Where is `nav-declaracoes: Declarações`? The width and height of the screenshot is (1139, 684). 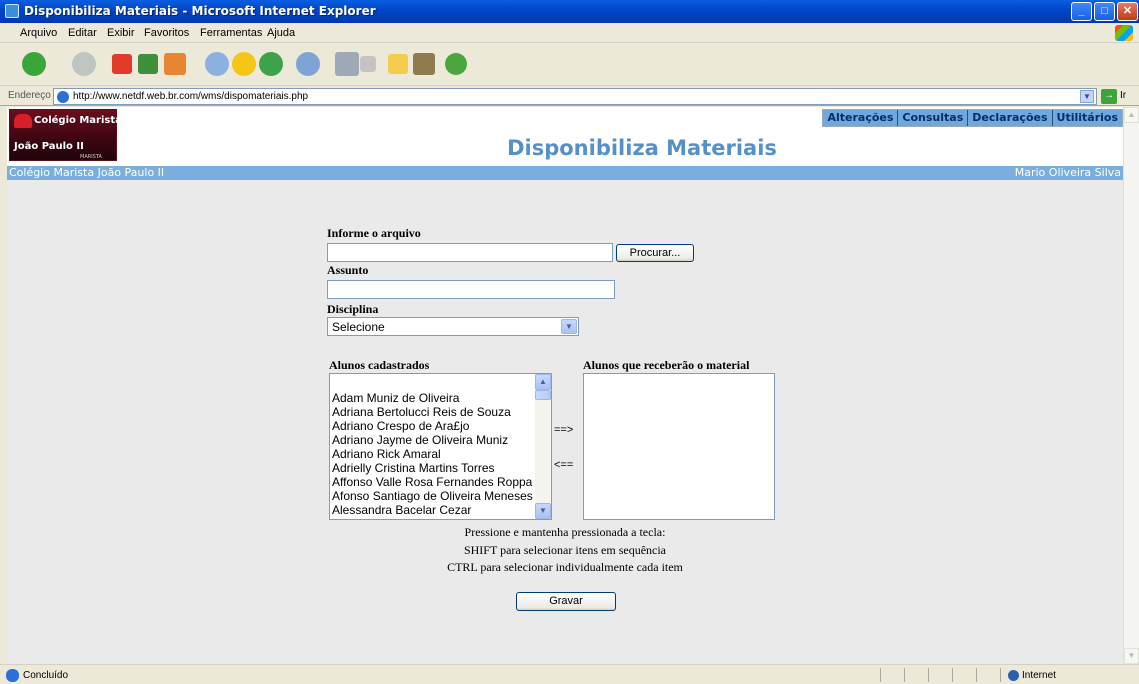
nav-declaracoes: Declarações is located at coordinates (1009, 118).